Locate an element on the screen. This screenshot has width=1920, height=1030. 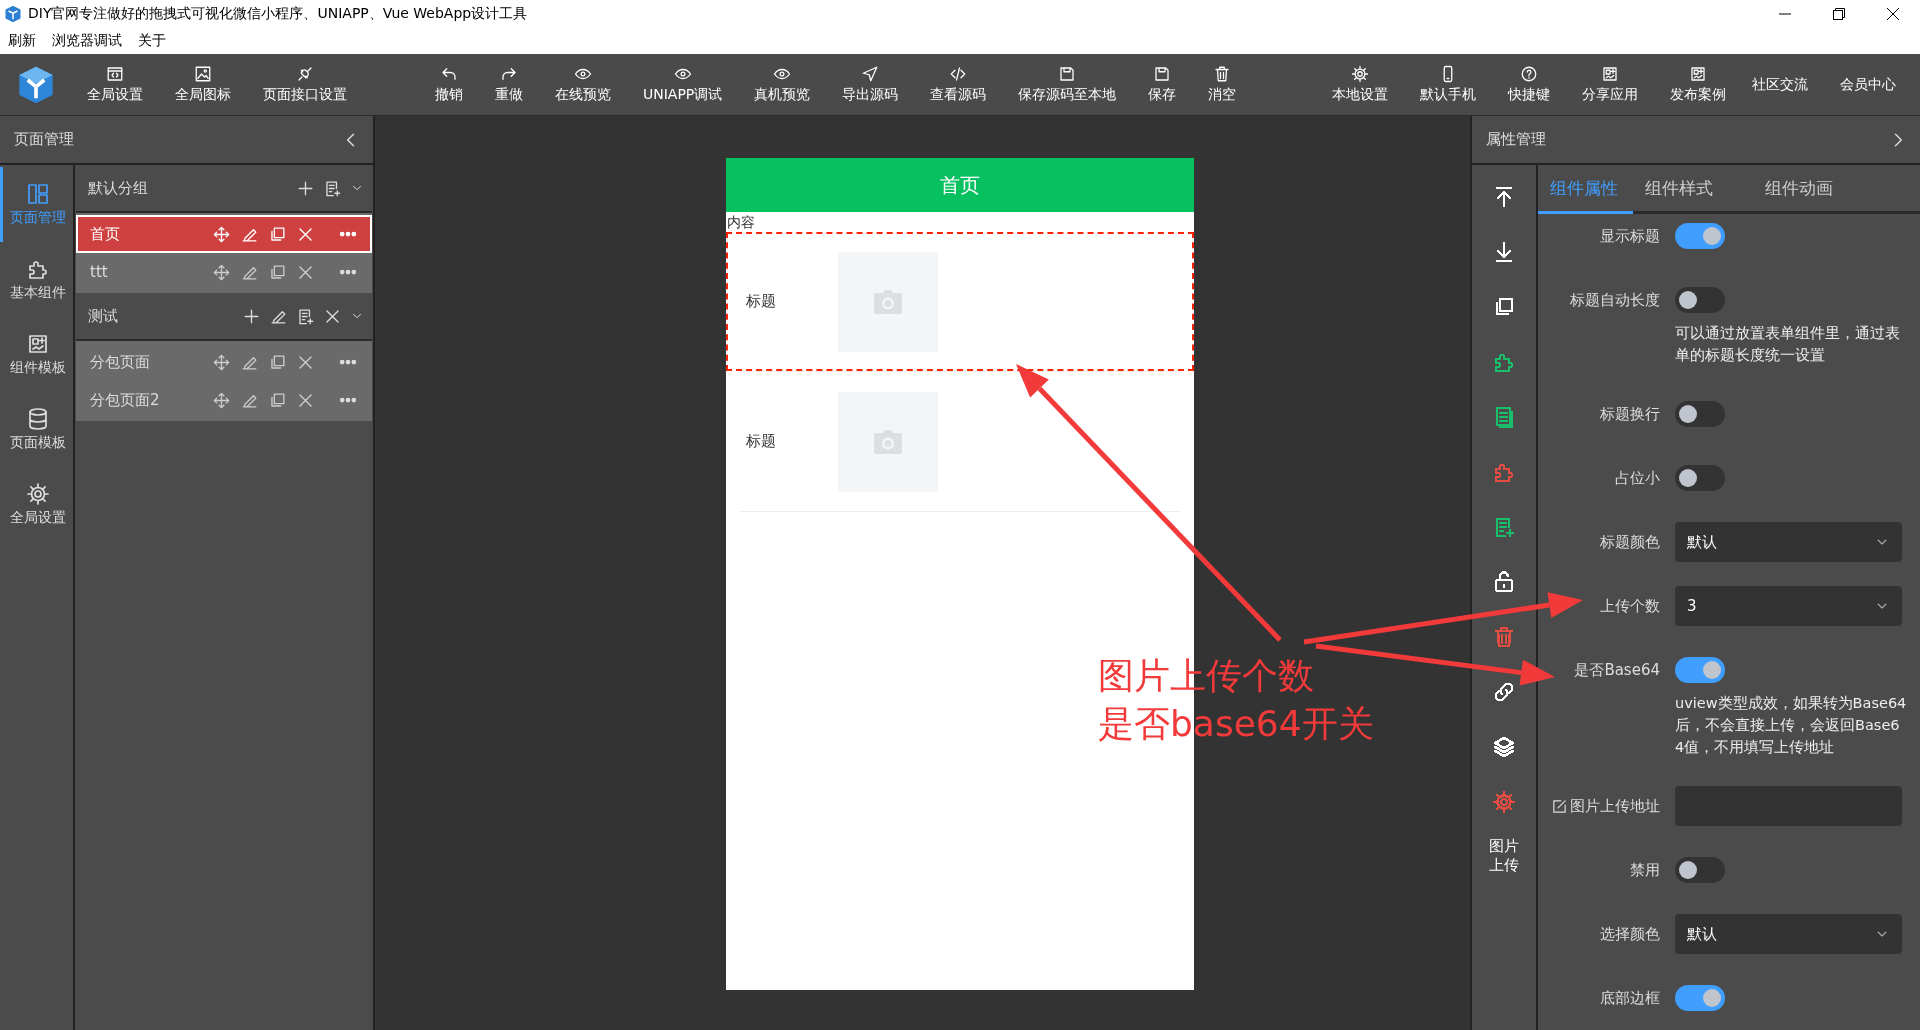
toolbar-button: 本地设置 is located at coordinates (1360, 84).